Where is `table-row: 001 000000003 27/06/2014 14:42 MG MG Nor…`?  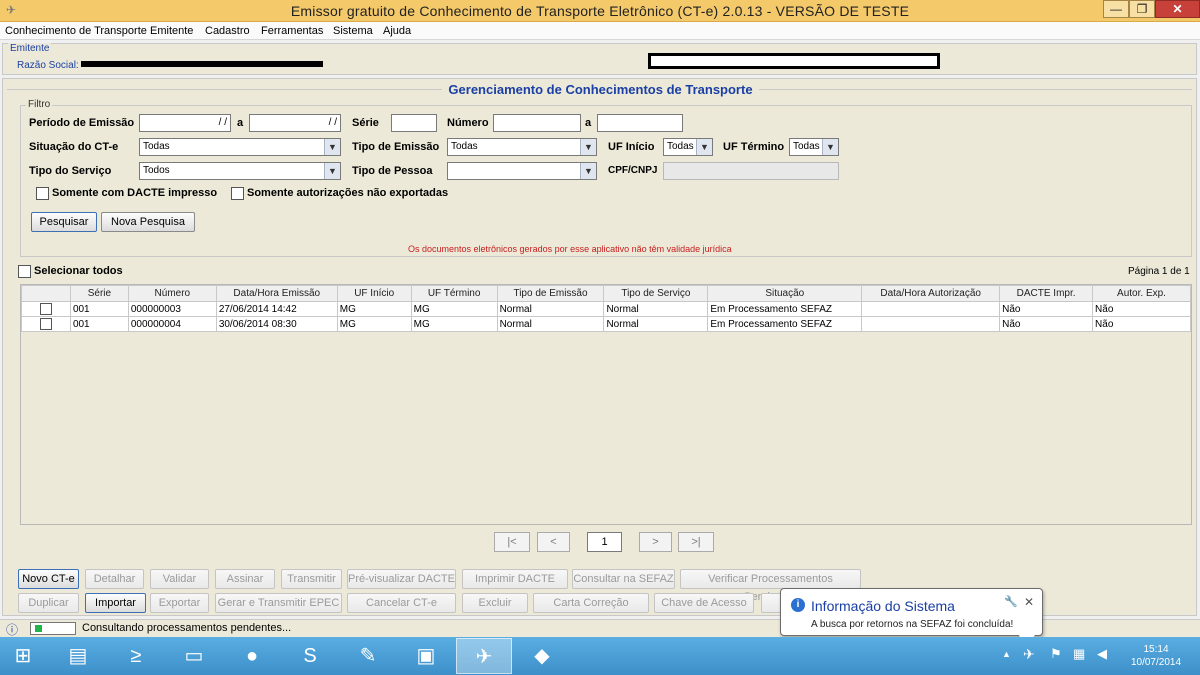
table-row: 001 000000003 27/06/2014 14:42 MG MG Nor… is located at coordinates (606, 309).